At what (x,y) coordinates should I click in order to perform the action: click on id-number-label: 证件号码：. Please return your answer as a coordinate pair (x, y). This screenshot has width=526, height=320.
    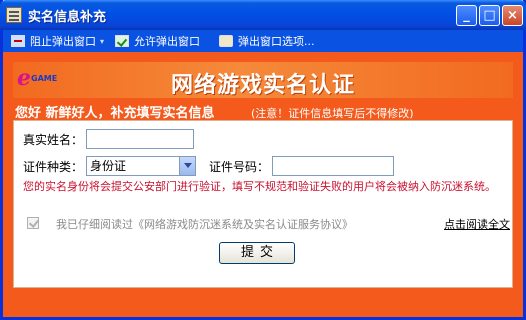
    Looking at the image, I should click on (239, 167).